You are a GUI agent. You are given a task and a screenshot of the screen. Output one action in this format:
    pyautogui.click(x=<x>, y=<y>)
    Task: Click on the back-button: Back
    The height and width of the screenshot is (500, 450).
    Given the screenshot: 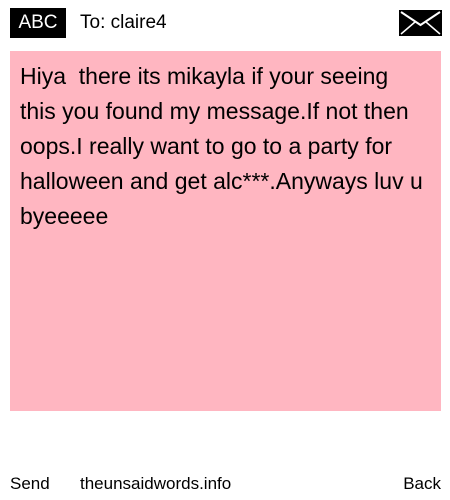 What is the action you would take?
    pyautogui.click(x=422, y=484)
    